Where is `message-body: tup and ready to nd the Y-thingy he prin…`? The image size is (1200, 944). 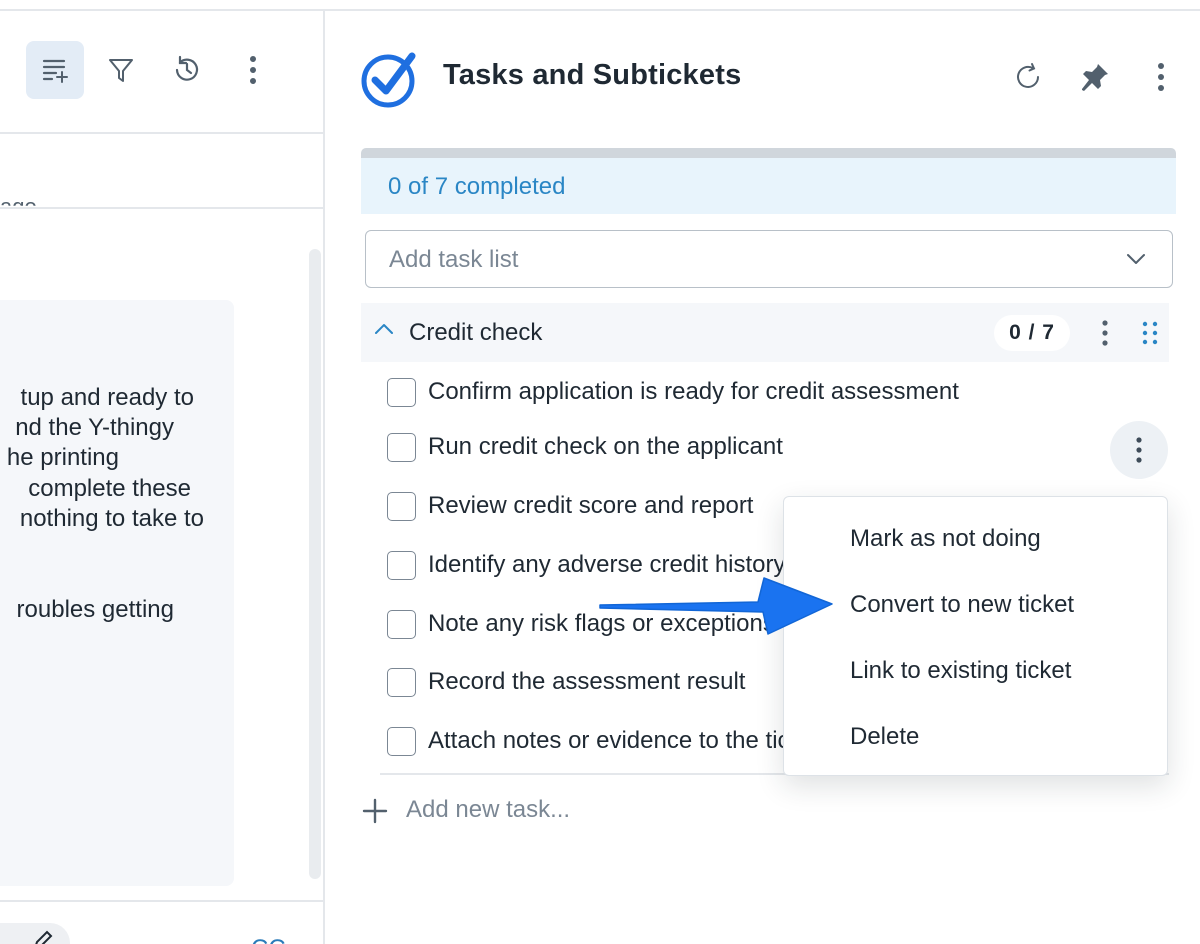 message-body: tup and ready to nd the Y-thingy he prin… is located at coordinates (117, 593).